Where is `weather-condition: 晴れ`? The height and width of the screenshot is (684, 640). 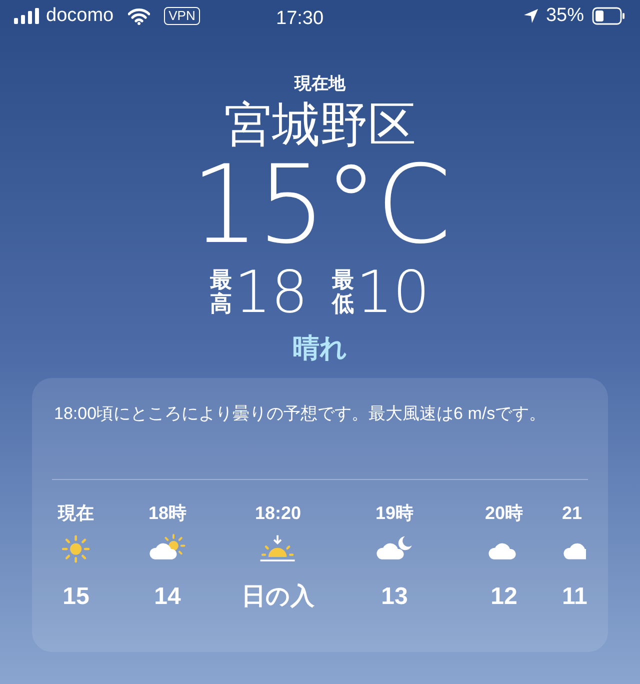
weather-condition: 晴れ is located at coordinates (320, 348).